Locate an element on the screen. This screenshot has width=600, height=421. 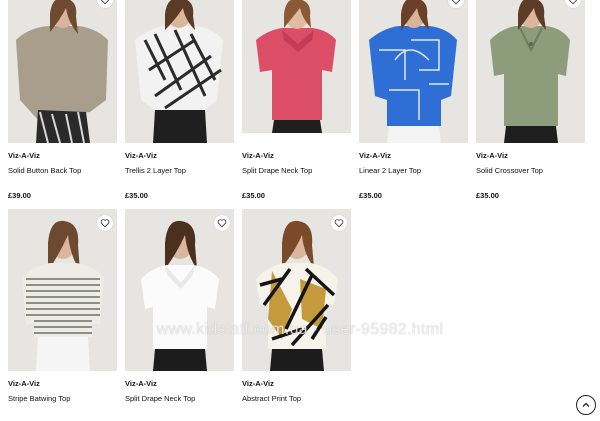
product-price: £39.00 is located at coordinates (19, 195).